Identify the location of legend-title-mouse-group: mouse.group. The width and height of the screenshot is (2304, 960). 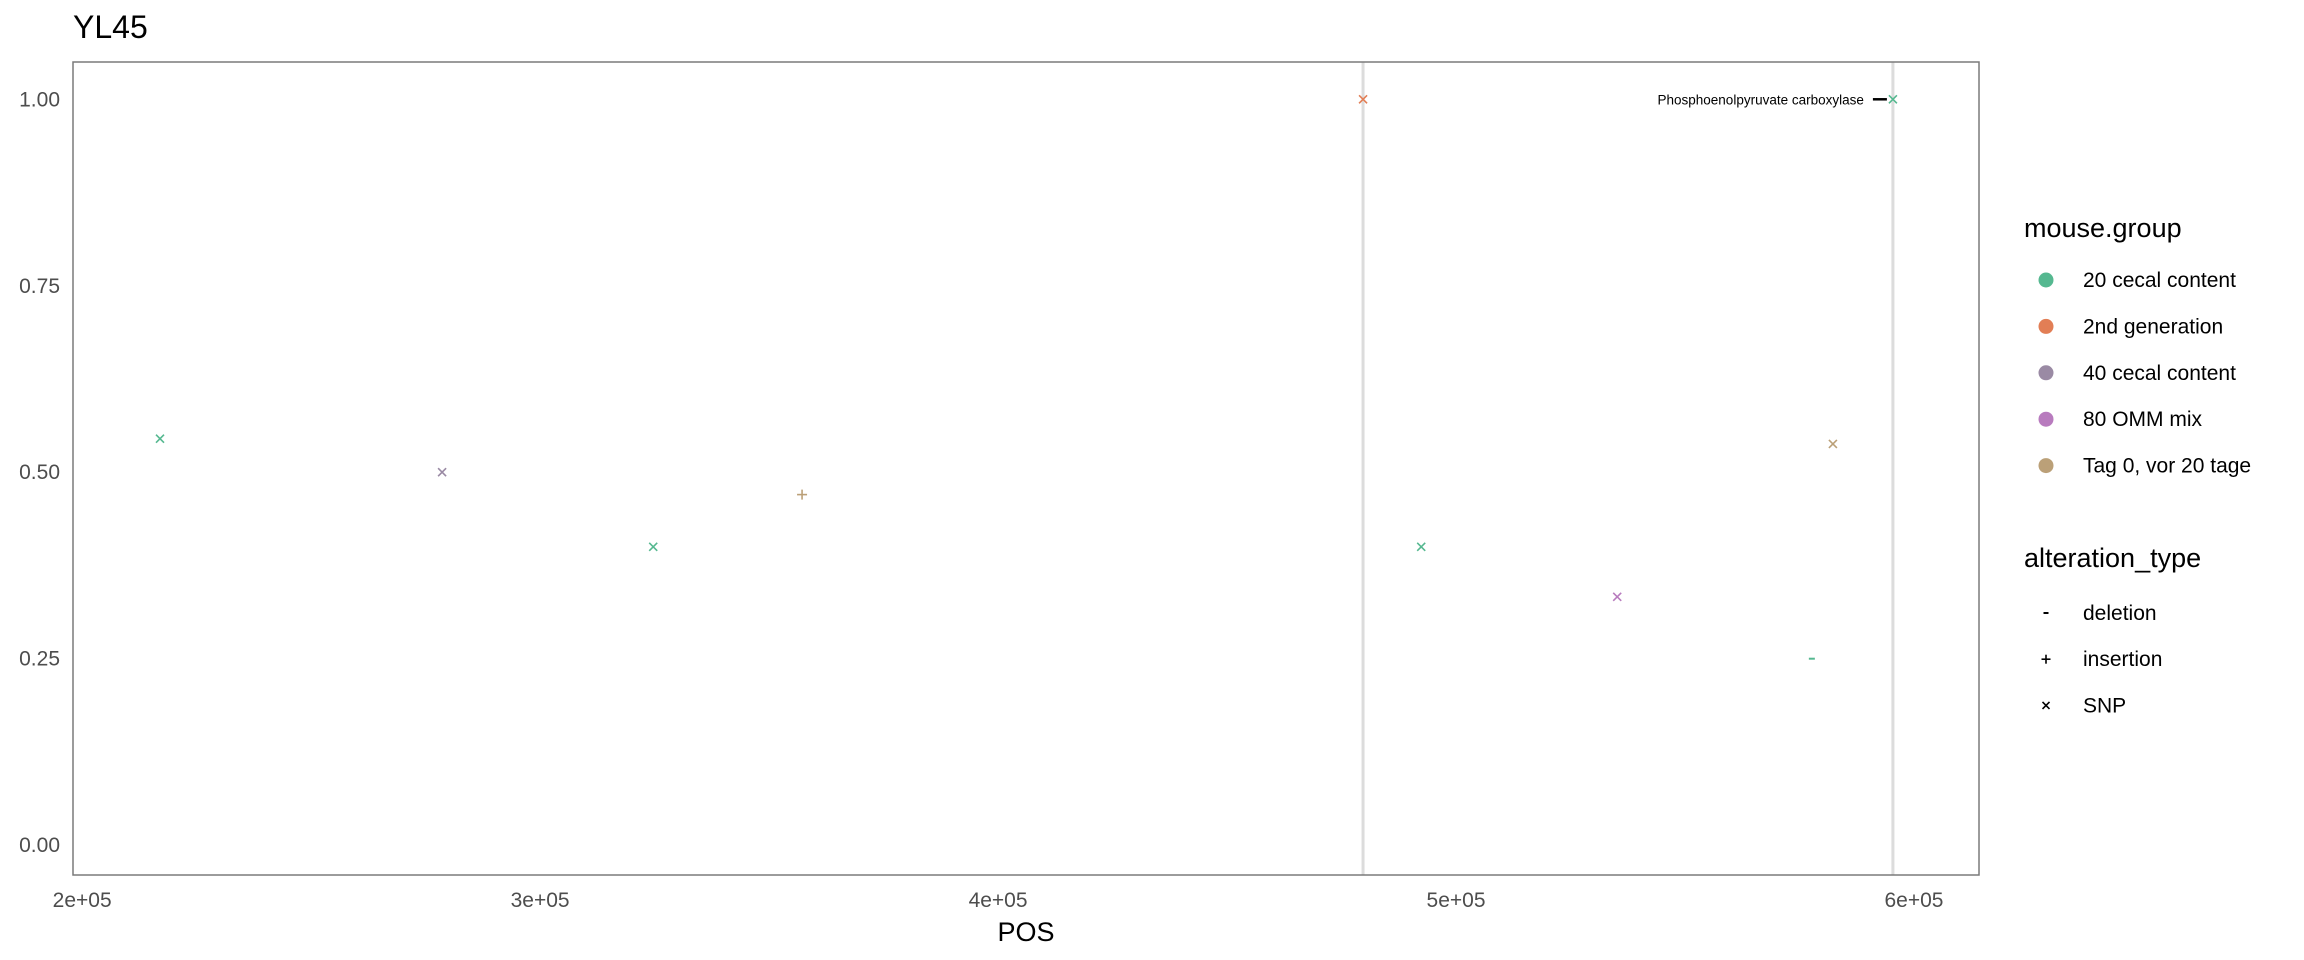
(2103, 228).